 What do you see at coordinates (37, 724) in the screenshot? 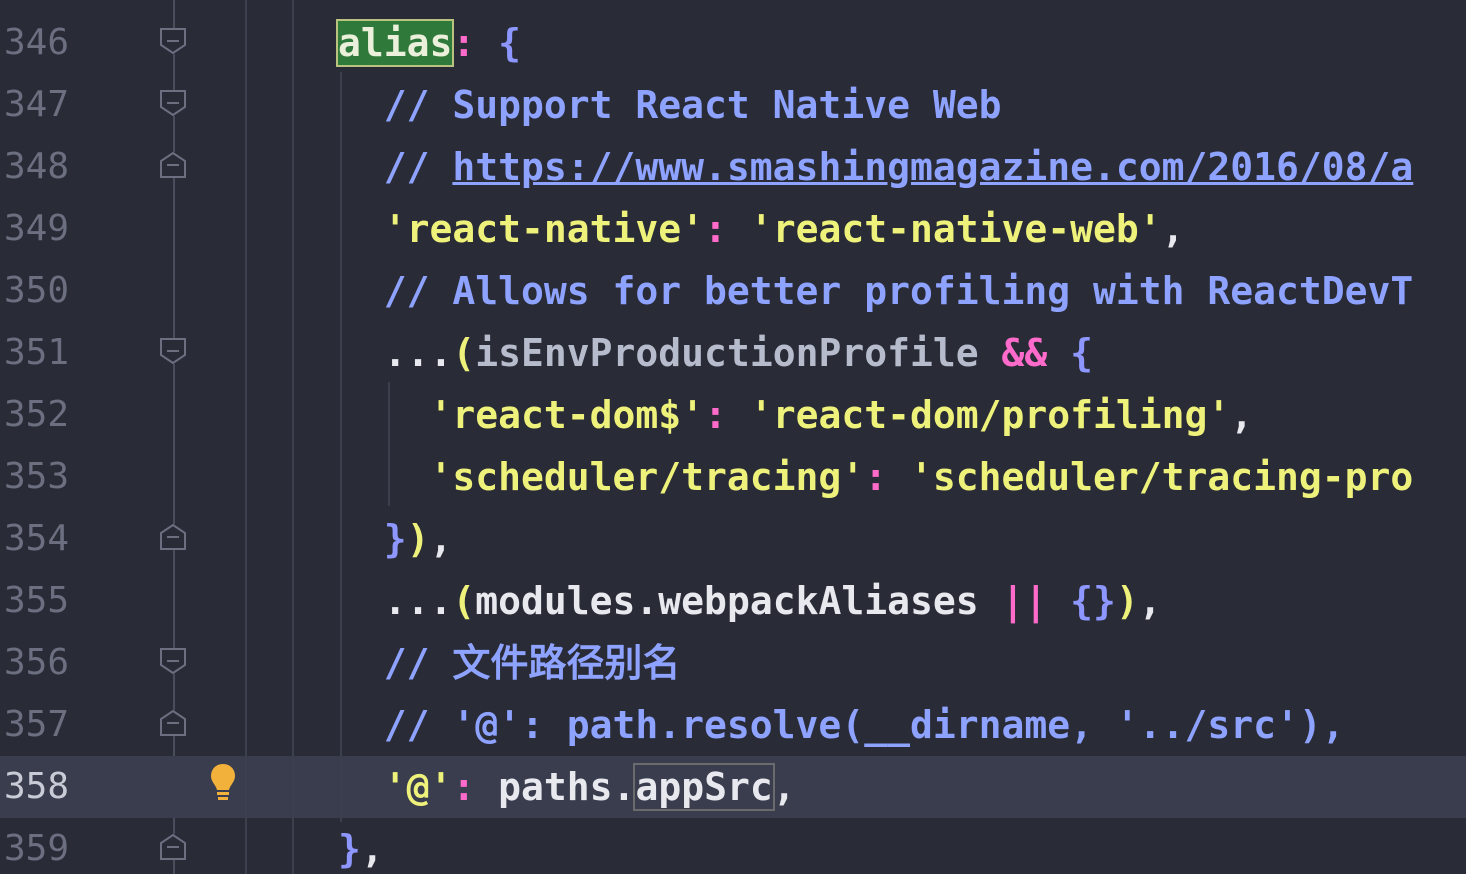
I see `line-number: 357` at bounding box center [37, 724].